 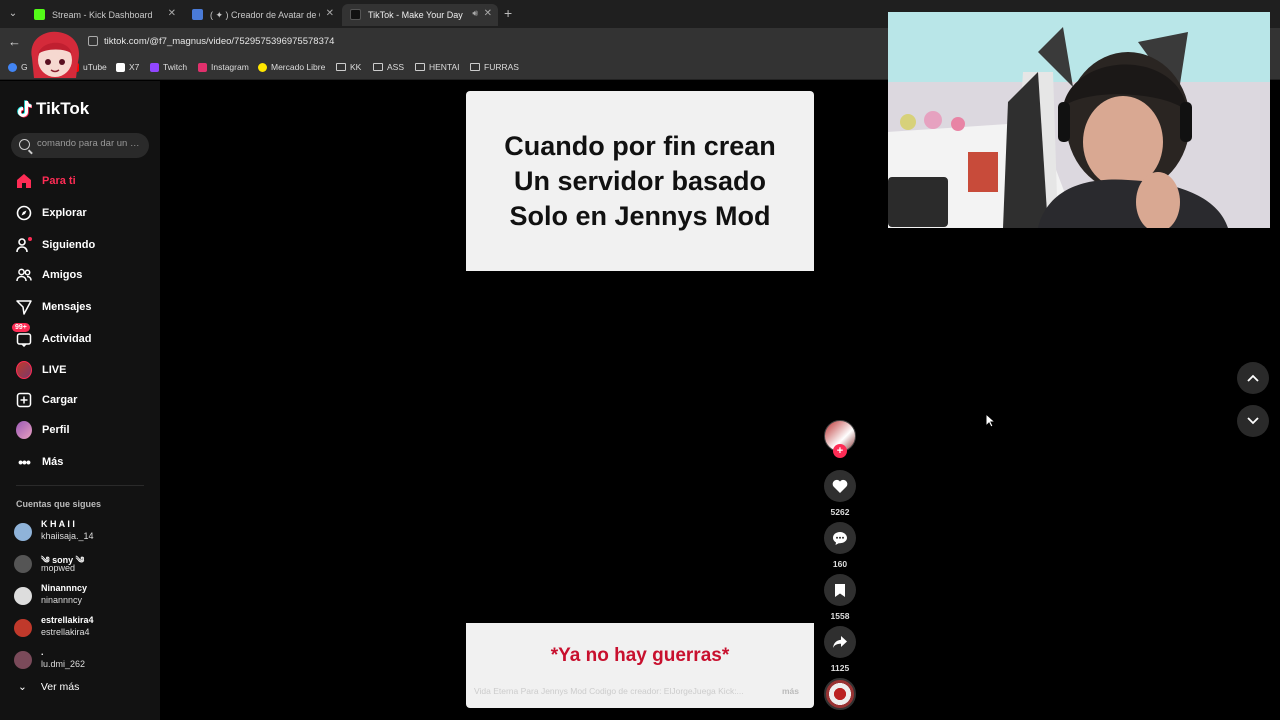 What do you see at coordinates (298, 67) in the screenshot?
I see `bookmark-label: Mercado Libre` at bounding box center [298, 67].